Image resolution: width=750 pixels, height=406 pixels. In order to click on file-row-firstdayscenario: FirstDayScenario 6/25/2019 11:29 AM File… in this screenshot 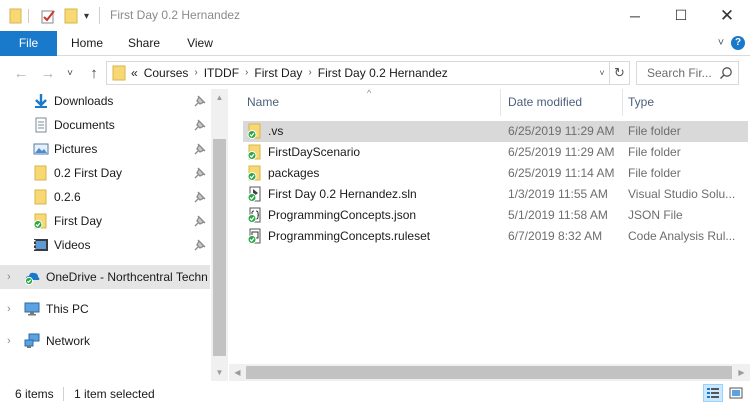, I will do `click(495, 152)`.